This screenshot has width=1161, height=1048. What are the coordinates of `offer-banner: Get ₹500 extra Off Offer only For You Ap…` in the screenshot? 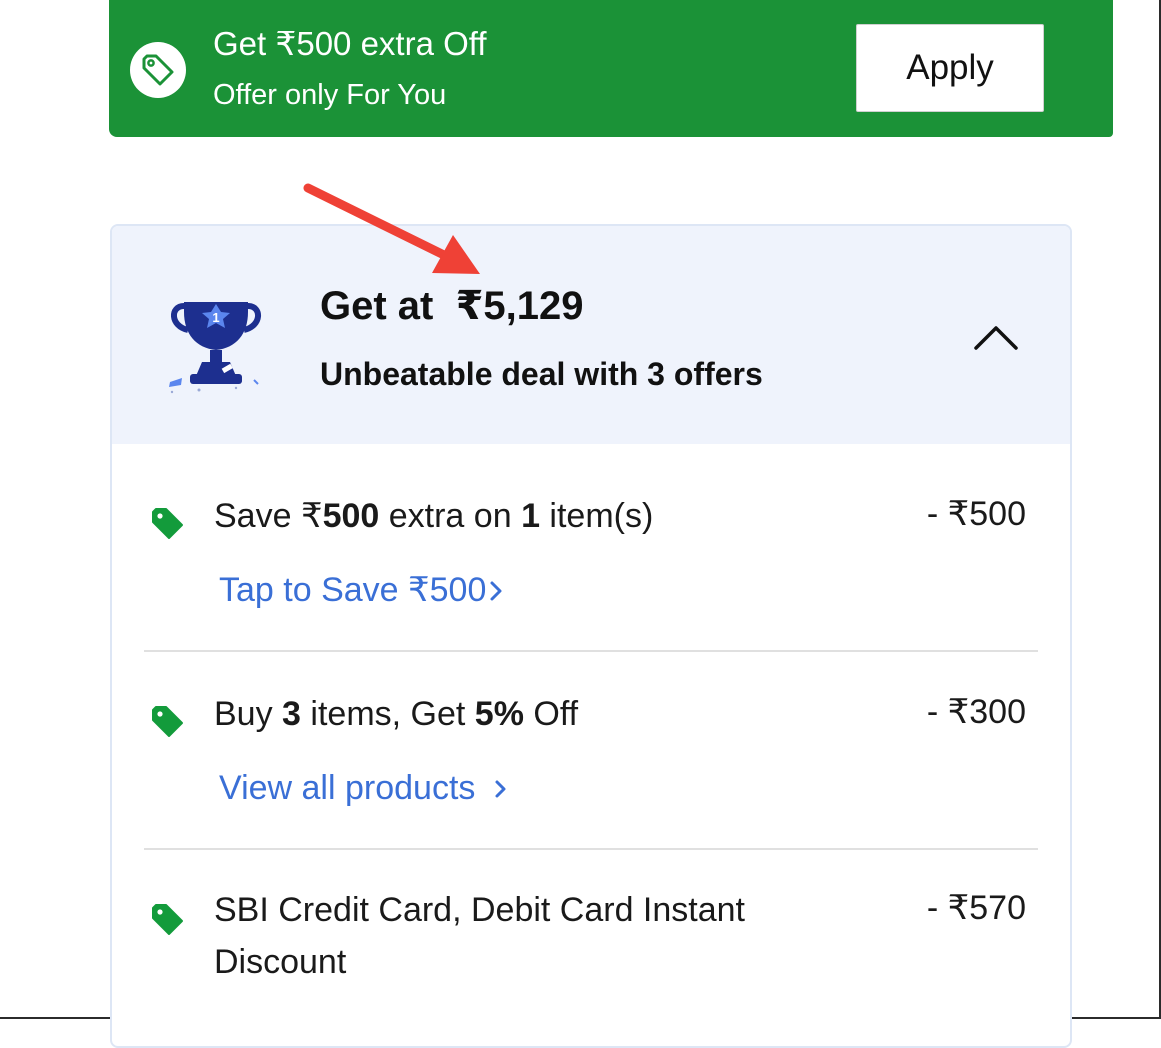 It's located at (611, 68).